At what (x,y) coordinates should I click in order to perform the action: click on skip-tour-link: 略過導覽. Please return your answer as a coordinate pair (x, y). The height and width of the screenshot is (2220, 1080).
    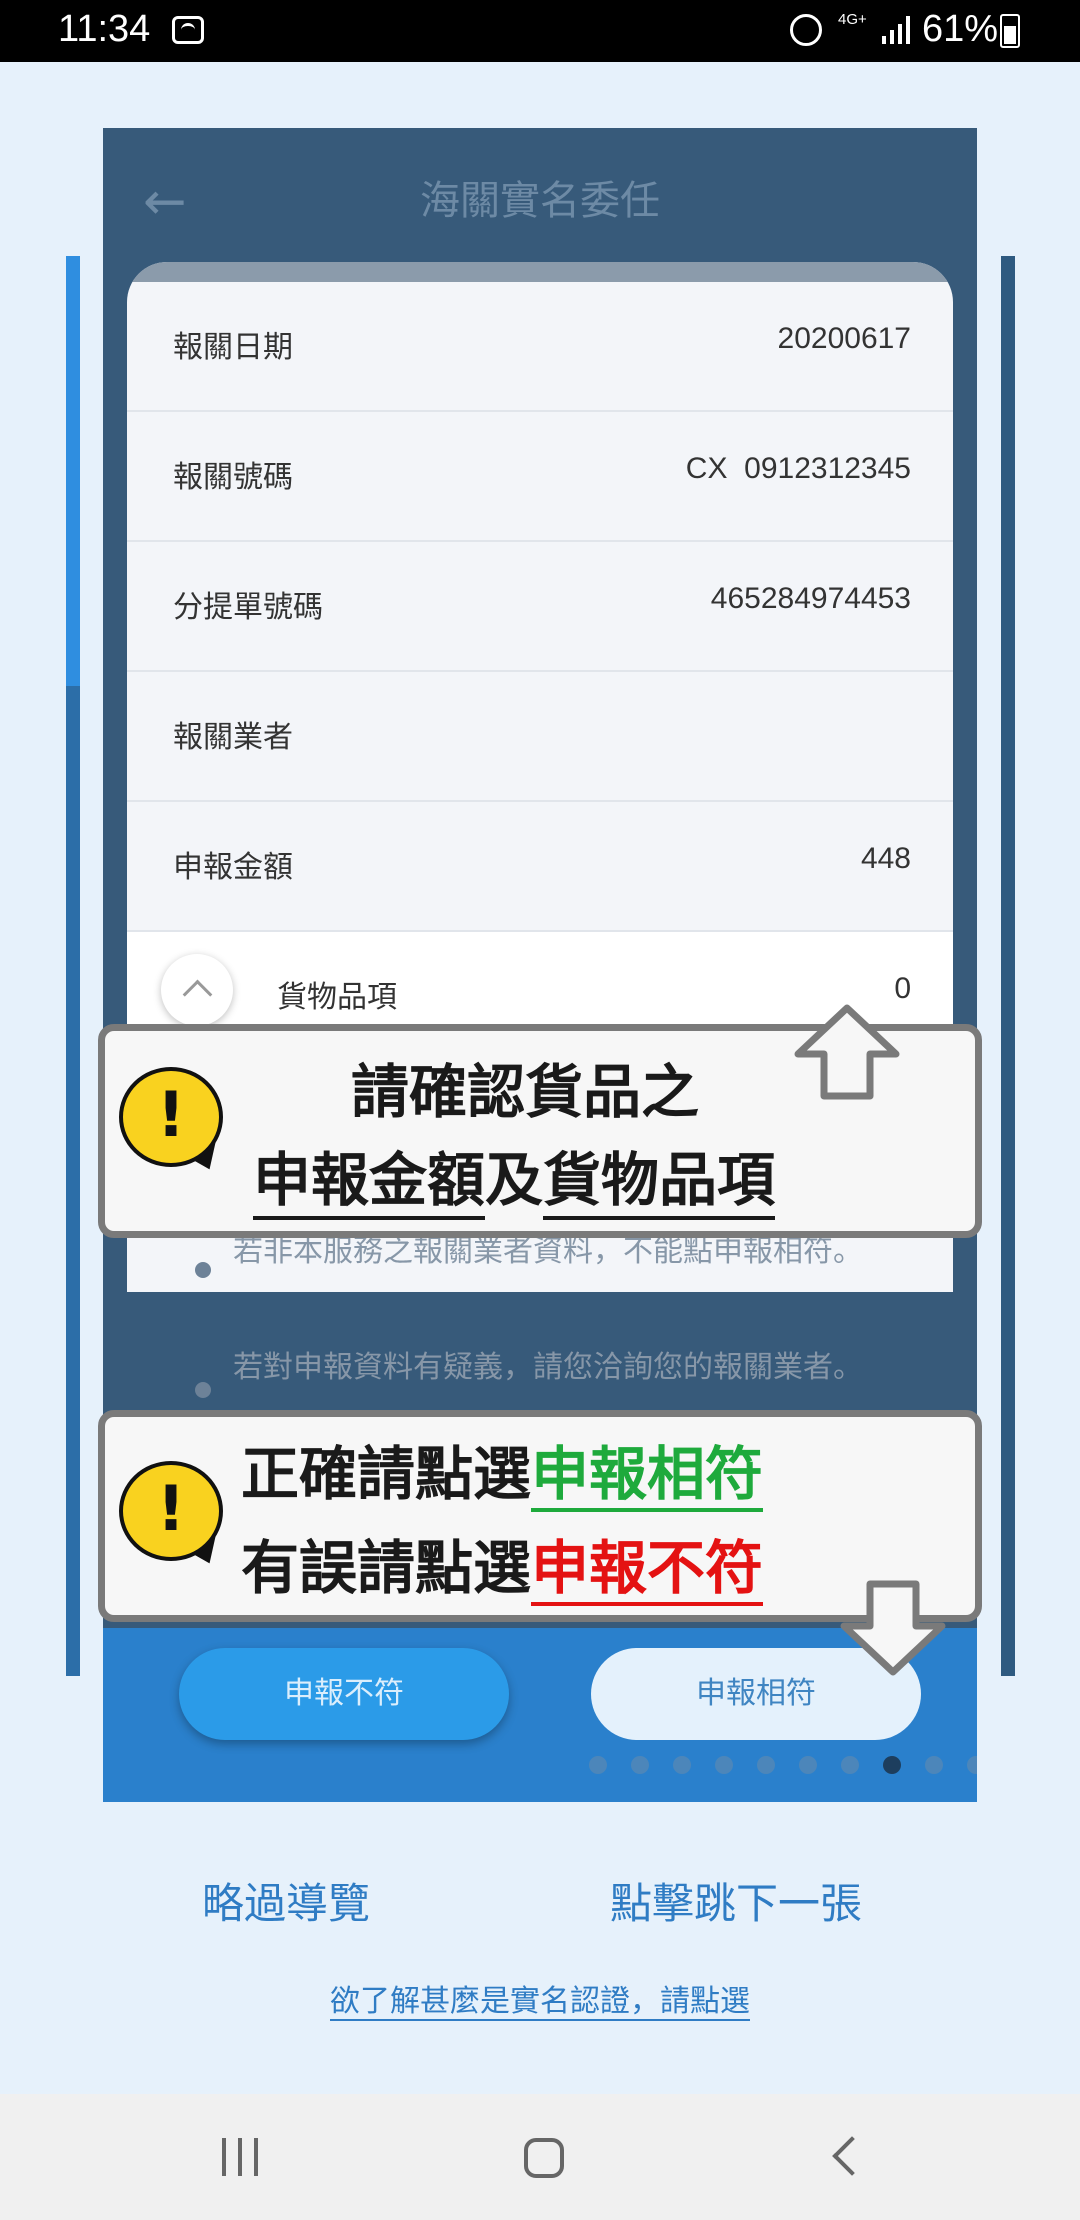
    Looking at the image, I should click on (286, 1900).